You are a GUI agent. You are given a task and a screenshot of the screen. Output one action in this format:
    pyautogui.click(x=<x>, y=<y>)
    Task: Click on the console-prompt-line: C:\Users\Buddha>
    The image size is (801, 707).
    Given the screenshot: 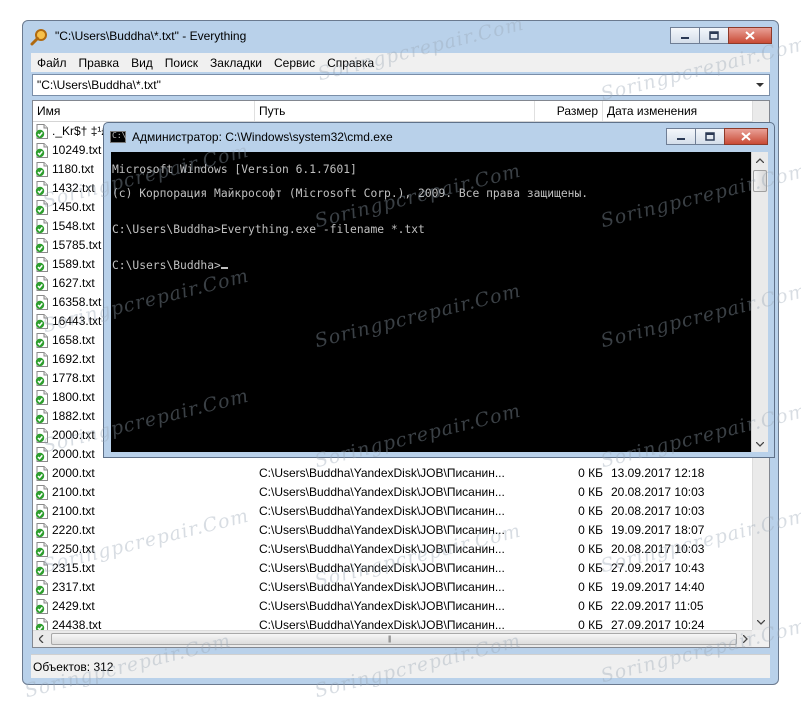 What is the action you would take?
    pyautogui.click(x=350, y=266)
    